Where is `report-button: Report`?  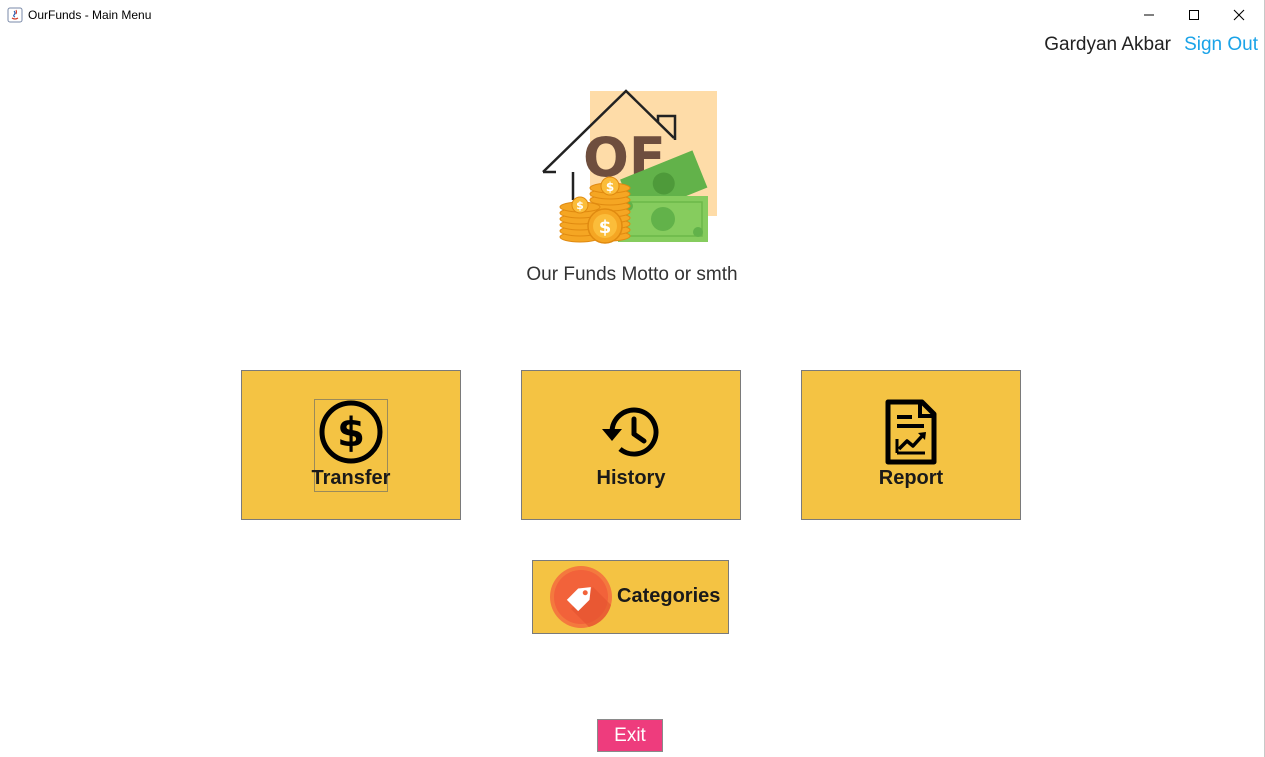 report-button: Report is located at coordinates (911, 445).